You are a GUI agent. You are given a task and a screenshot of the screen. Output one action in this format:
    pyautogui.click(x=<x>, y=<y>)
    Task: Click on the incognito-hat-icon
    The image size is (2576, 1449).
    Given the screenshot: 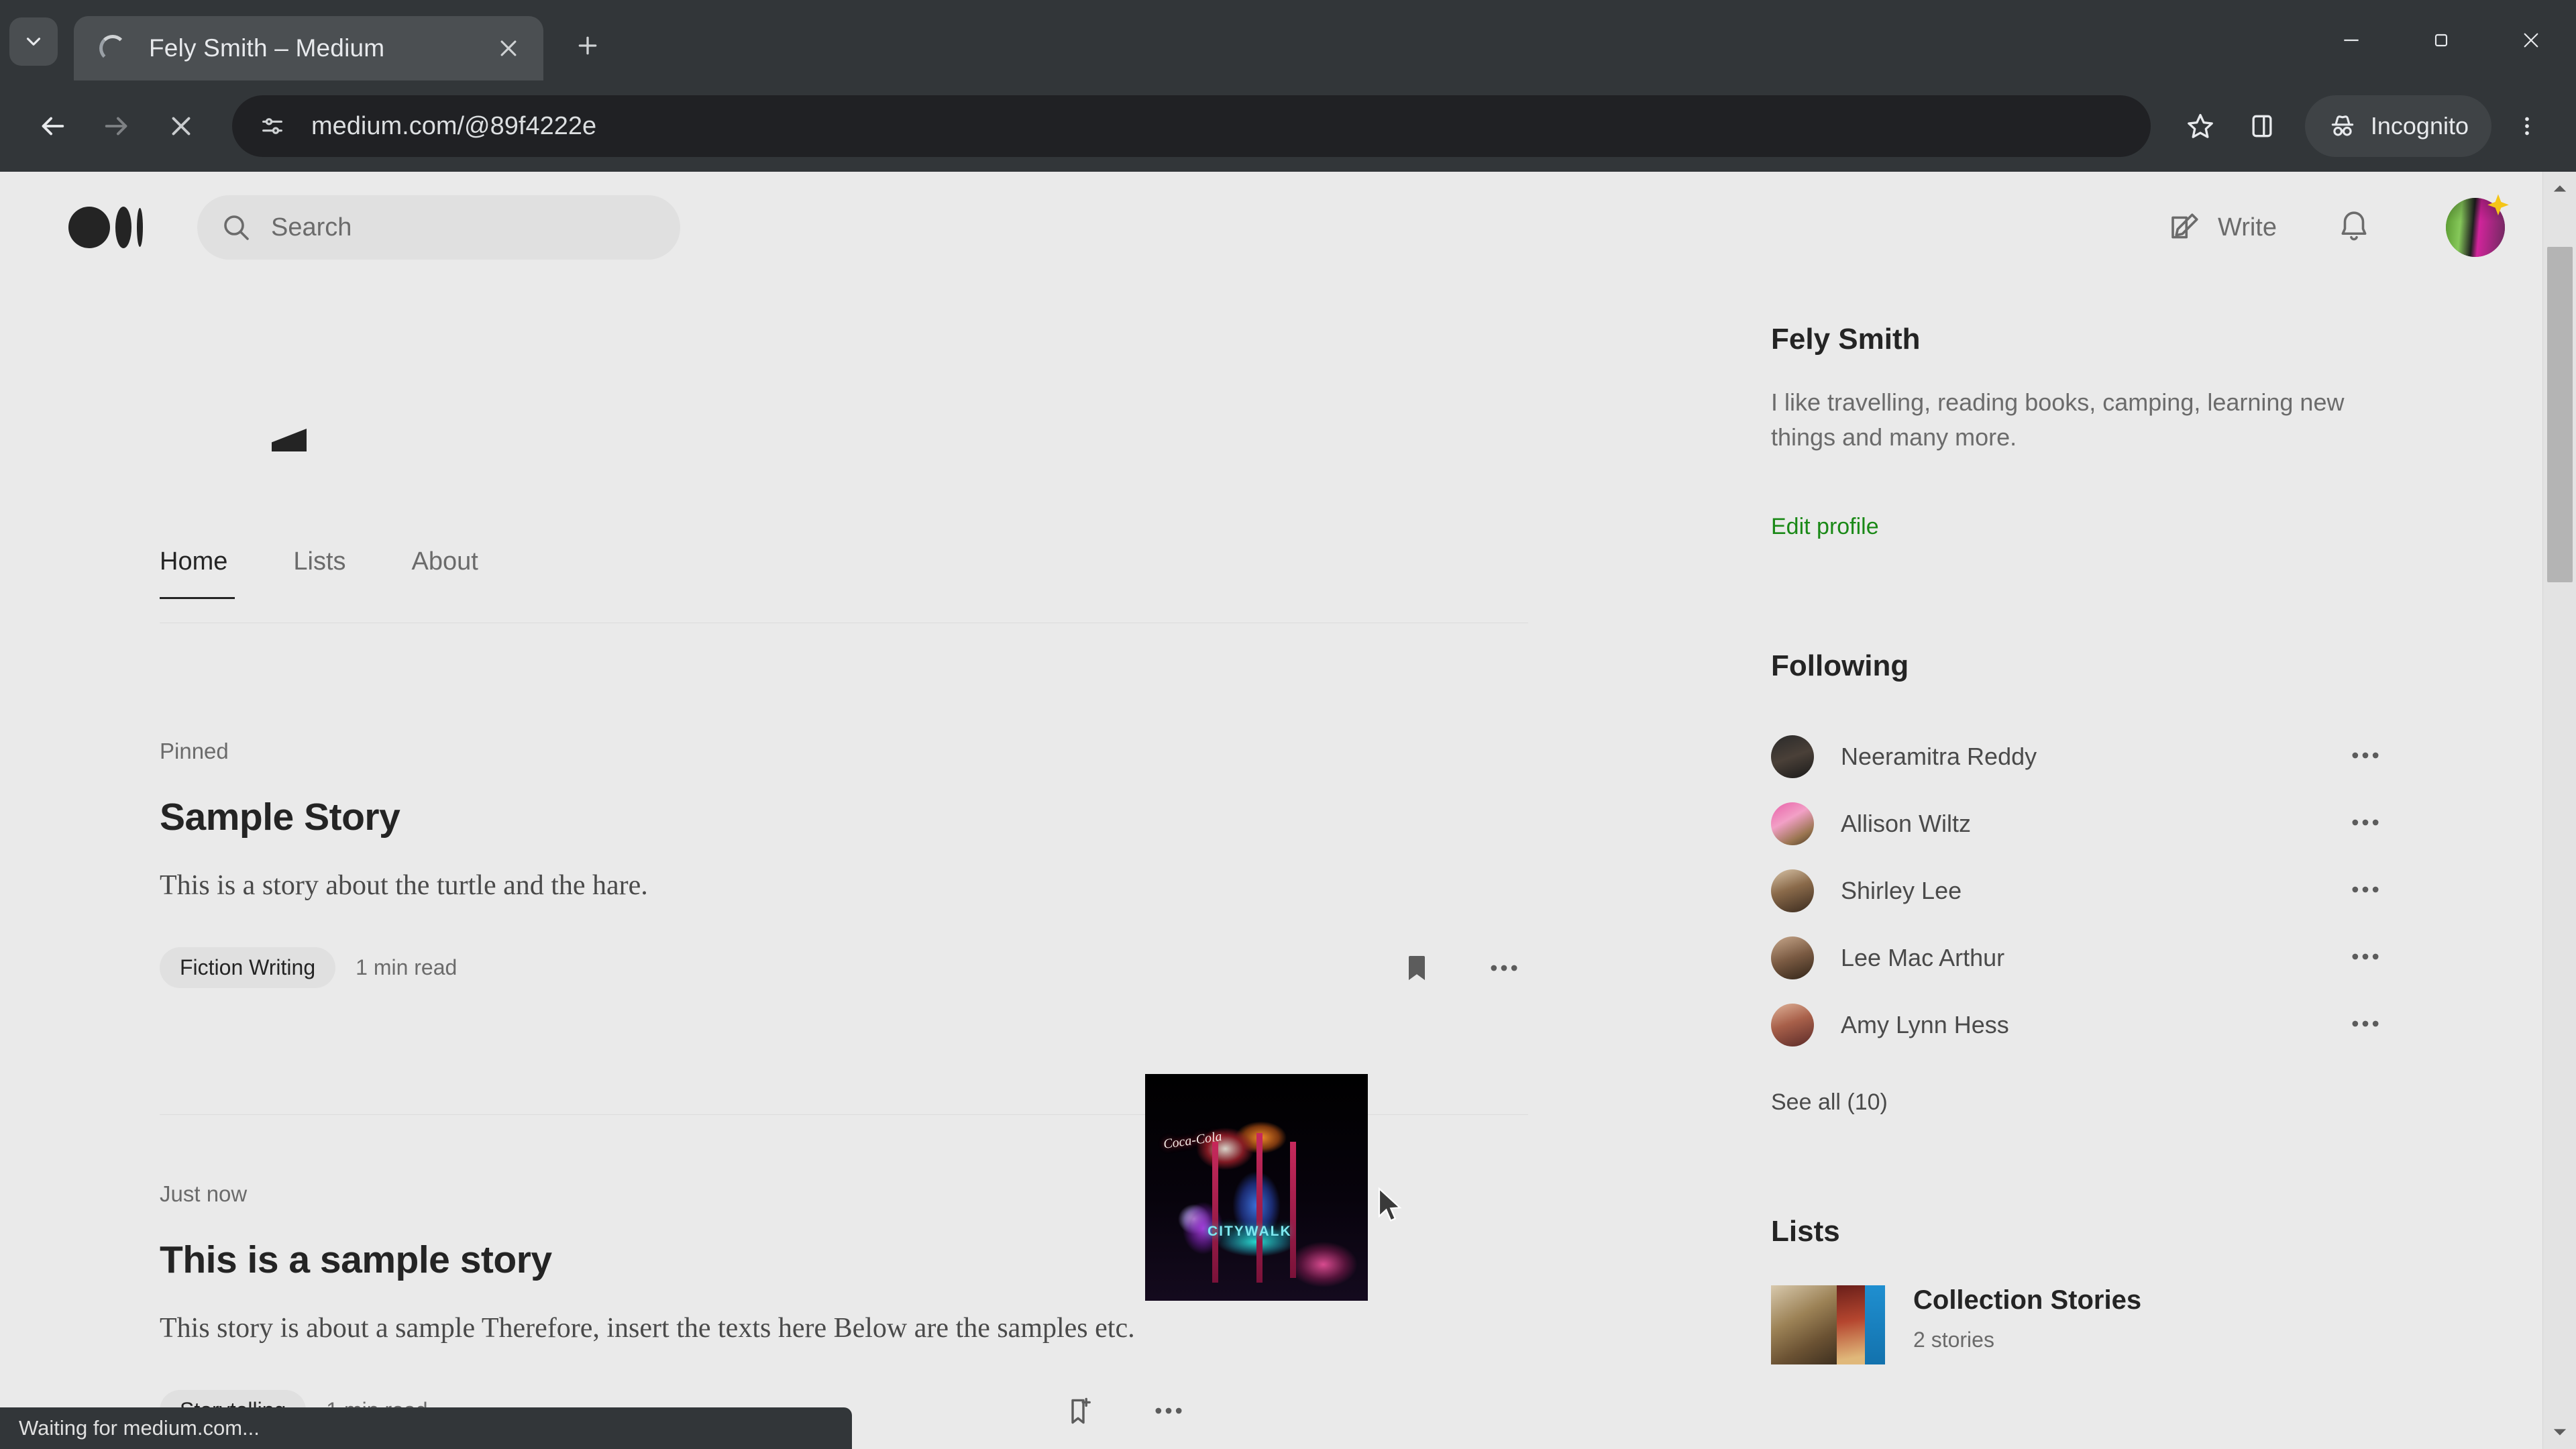 What is the action you would take?
    pyautogui.click(x=2342, y=125)
    